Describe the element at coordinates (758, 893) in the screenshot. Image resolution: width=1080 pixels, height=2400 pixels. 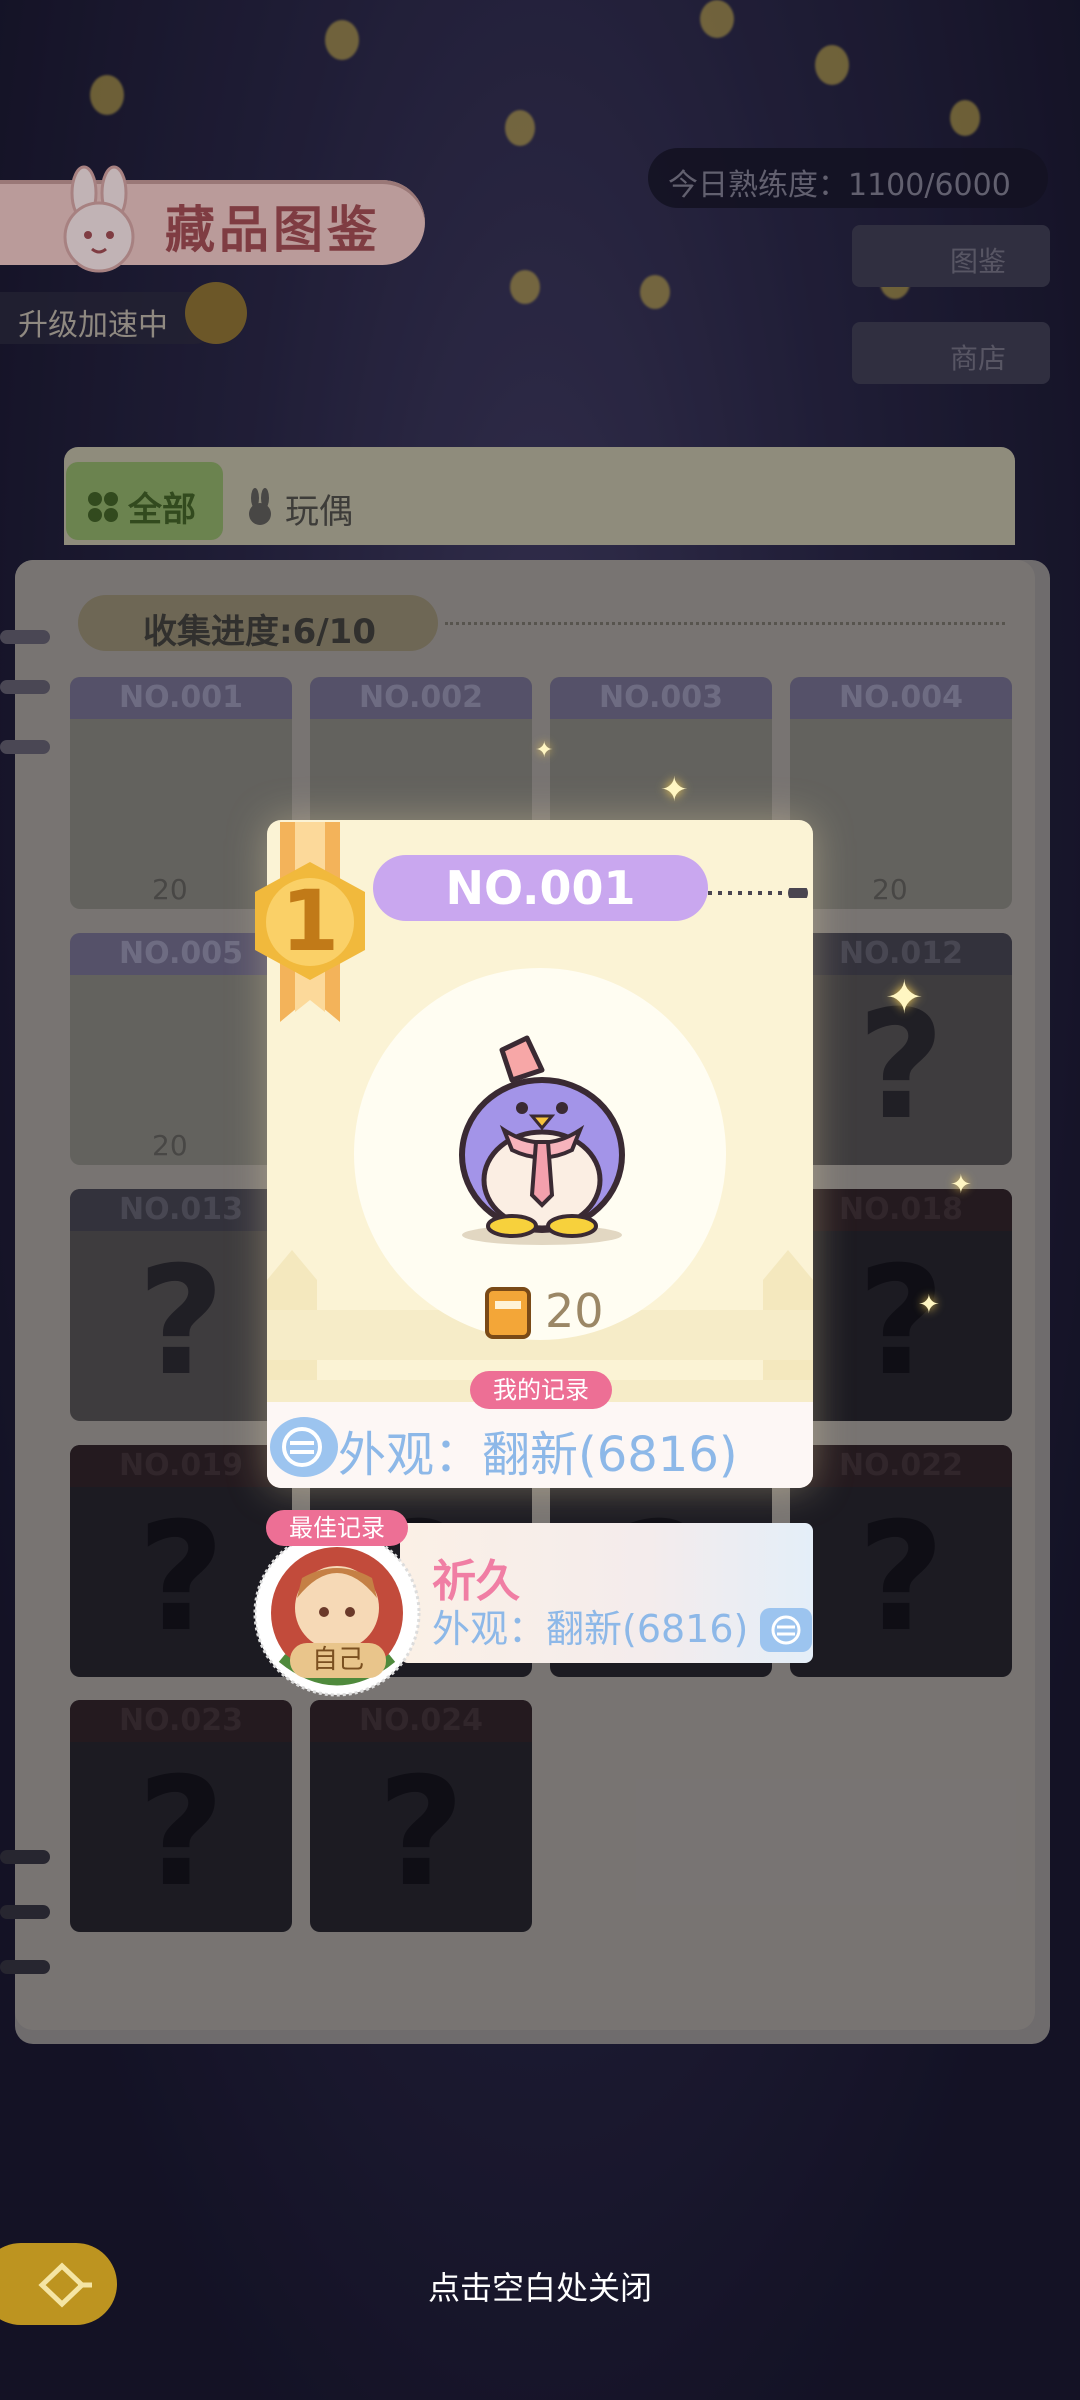
I see `chain-decoration` at that location.